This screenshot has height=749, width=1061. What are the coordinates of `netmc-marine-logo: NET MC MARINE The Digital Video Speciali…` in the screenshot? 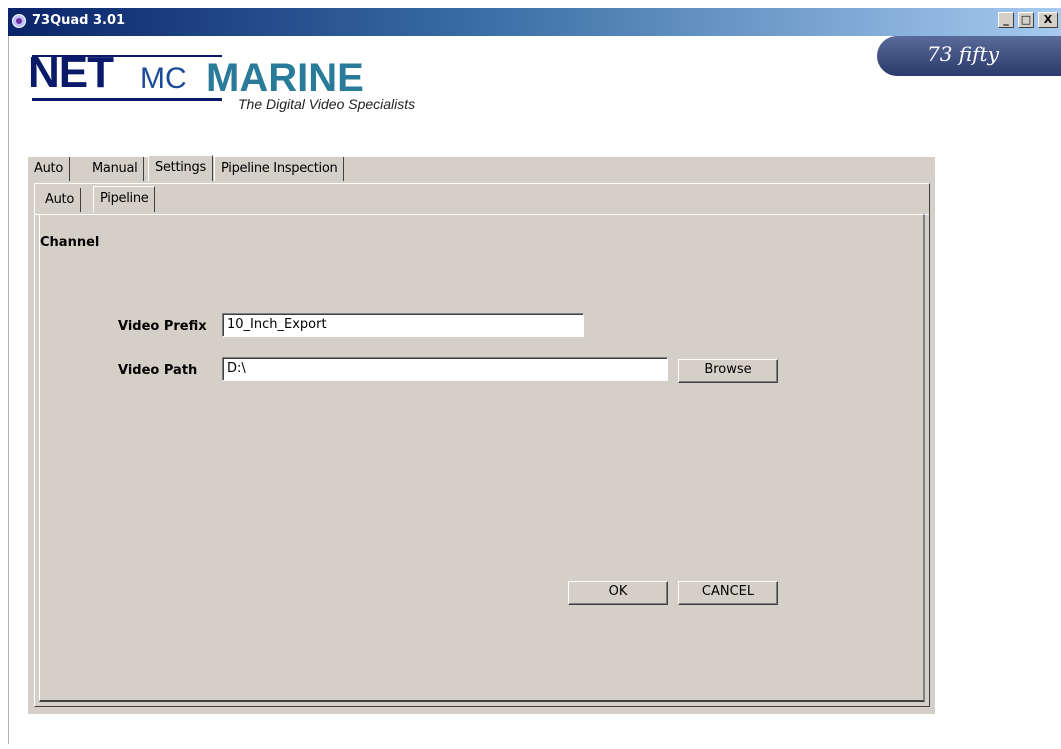 It's located at (248, 84).